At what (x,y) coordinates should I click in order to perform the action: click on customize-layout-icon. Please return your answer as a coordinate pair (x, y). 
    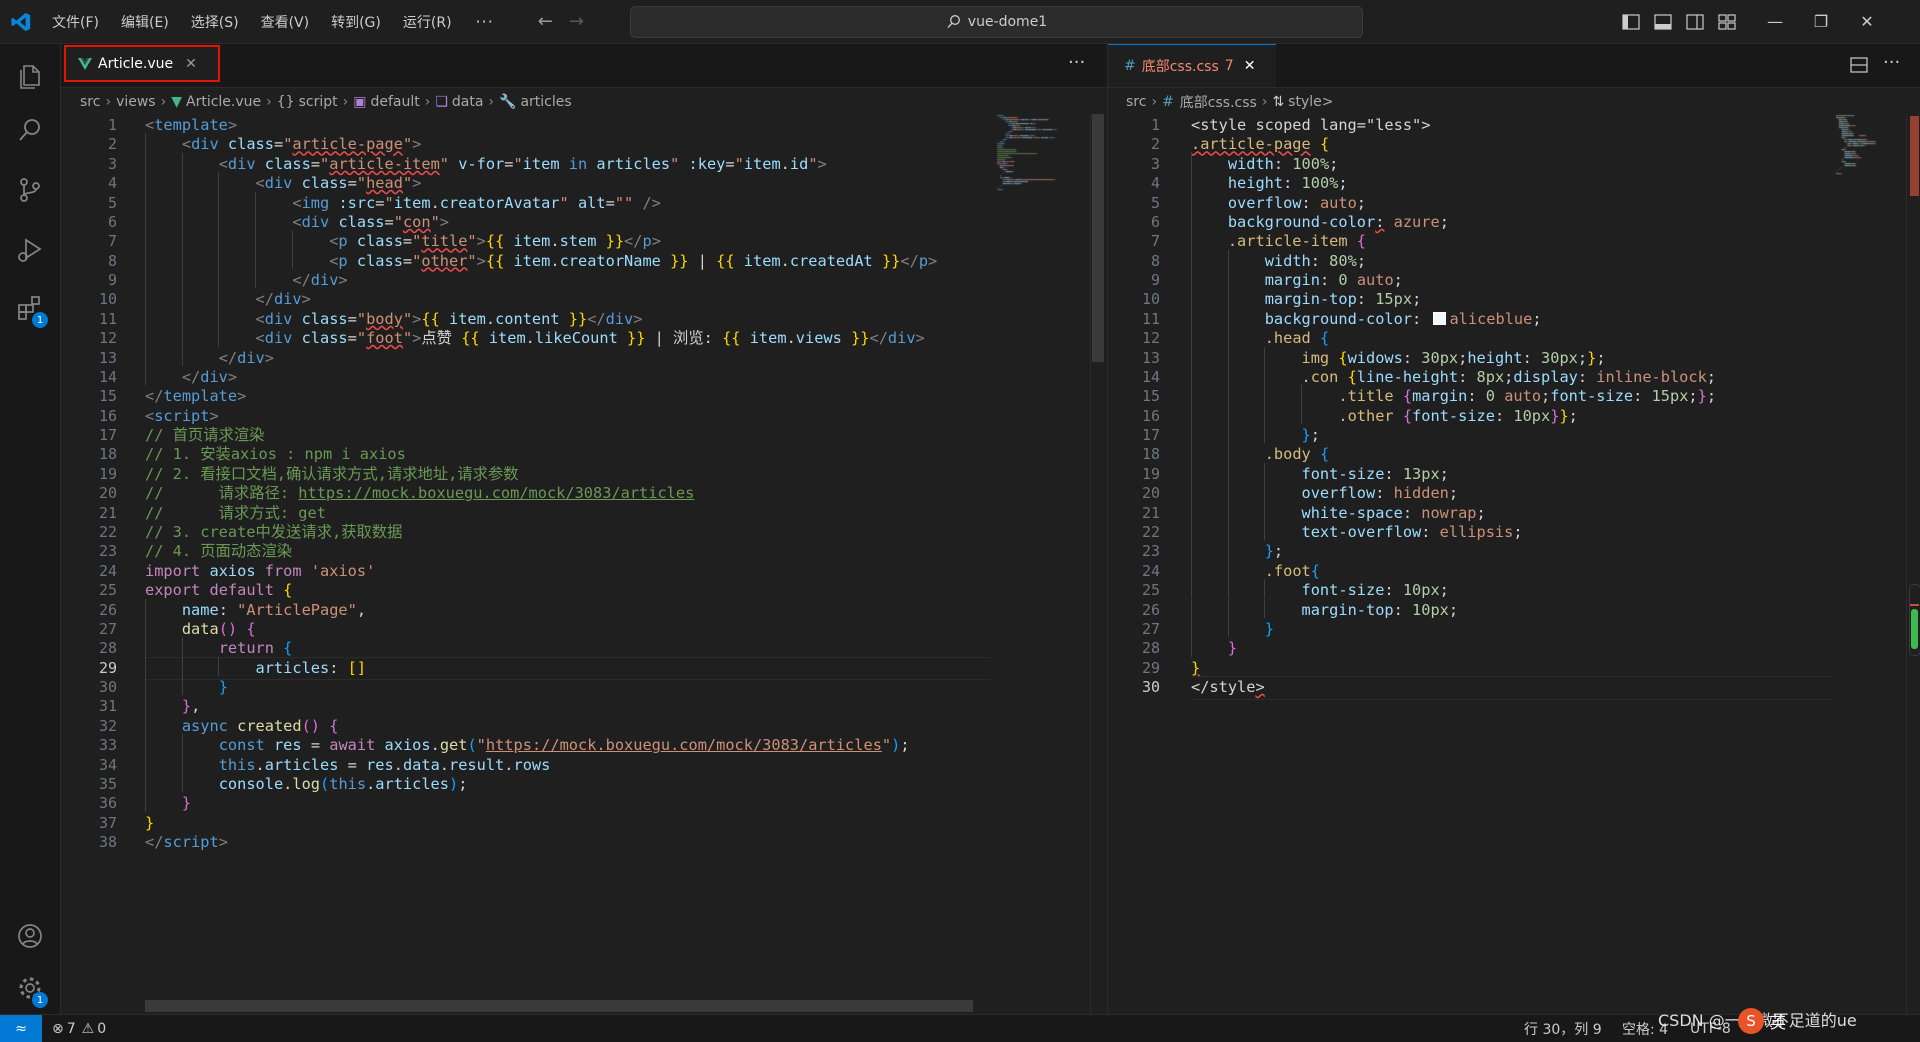
    Looking at the image, I should click on (1727, 21).